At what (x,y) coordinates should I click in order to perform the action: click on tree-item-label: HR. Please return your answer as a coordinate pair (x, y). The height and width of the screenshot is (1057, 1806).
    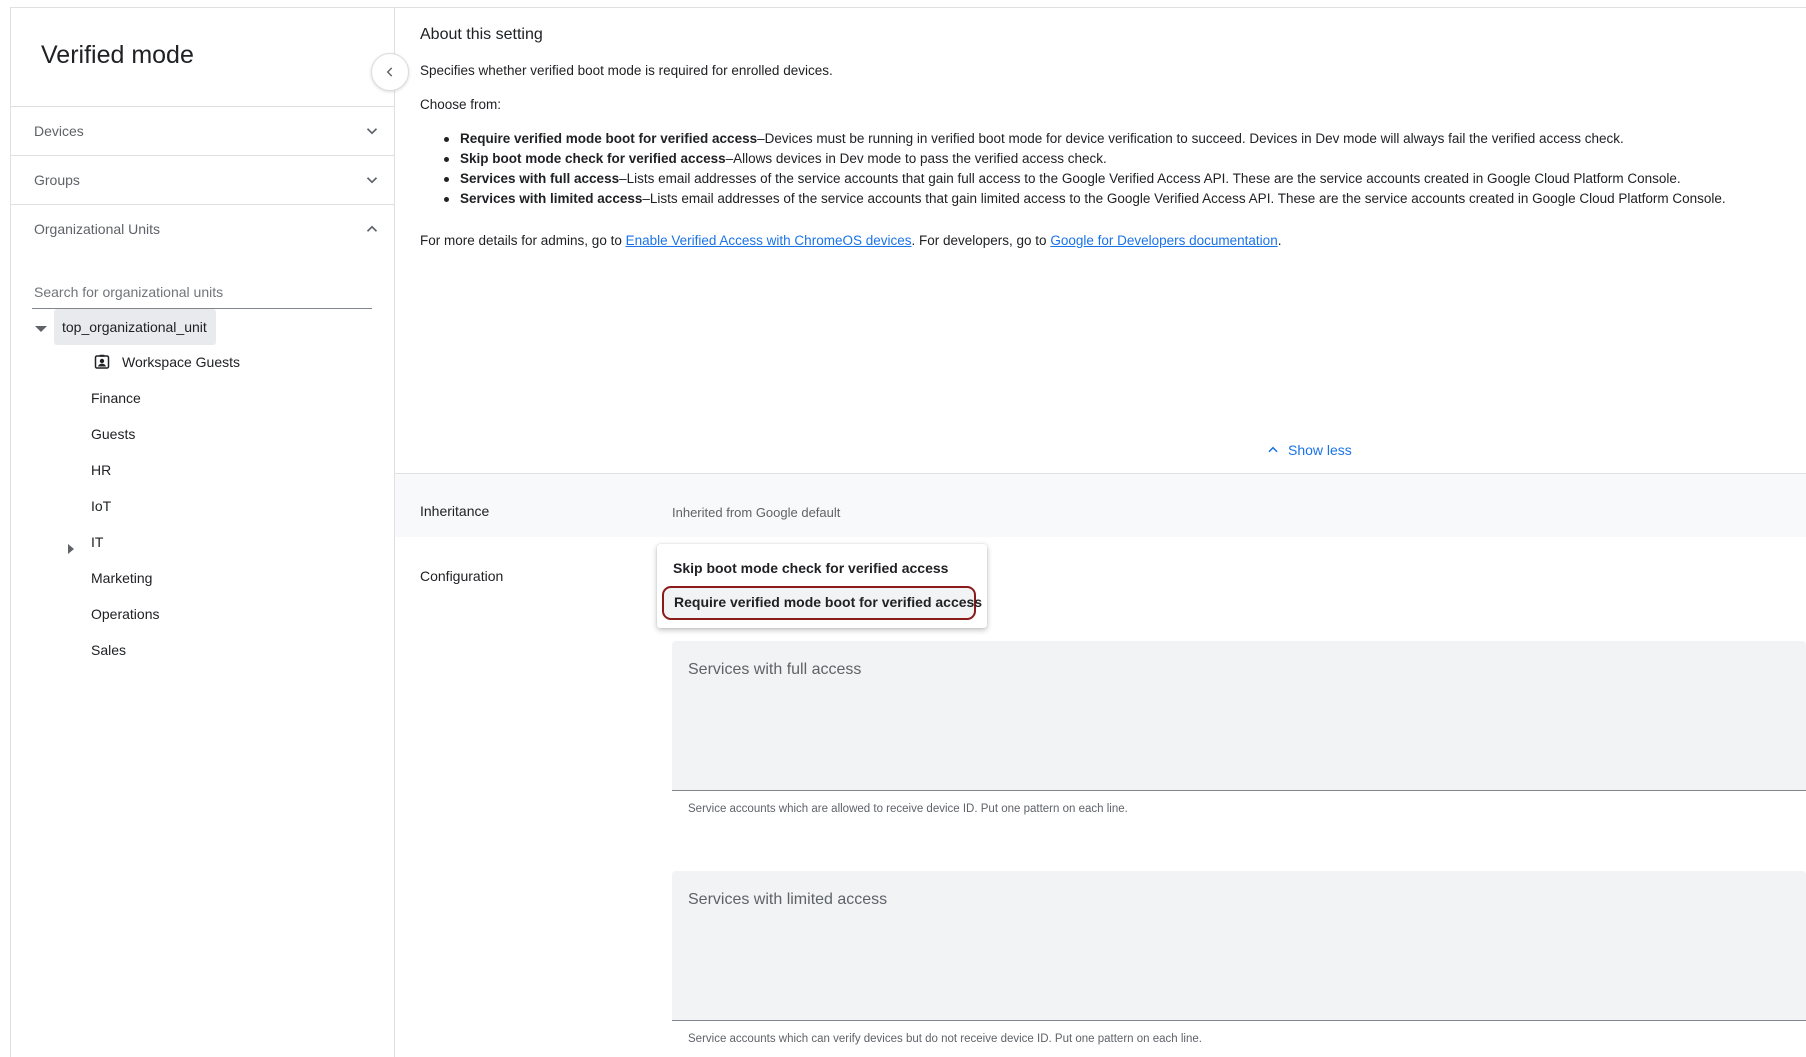
    Looking at the image, I should click on (101, 470).